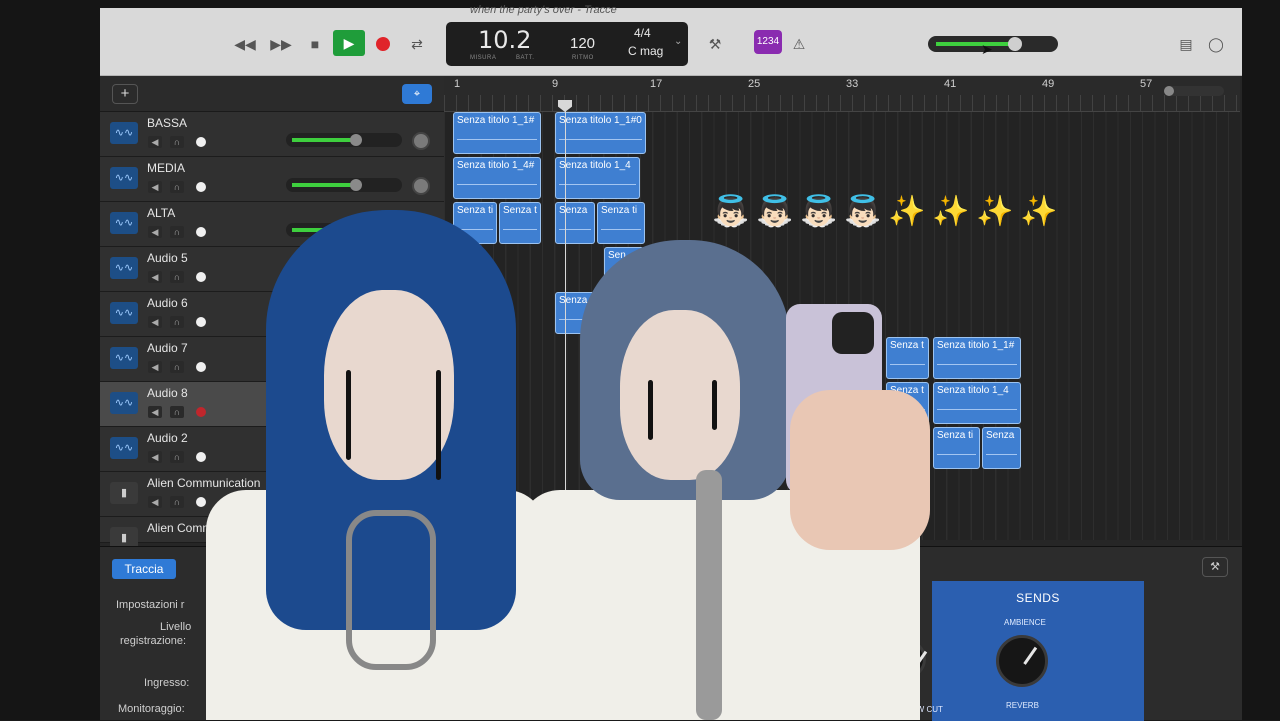 The image size is (1280, 721). What do you see at coordinates (852, 84) in the screenshot?
I see `ruler-mark: 33` at bounding box center [852, 84].